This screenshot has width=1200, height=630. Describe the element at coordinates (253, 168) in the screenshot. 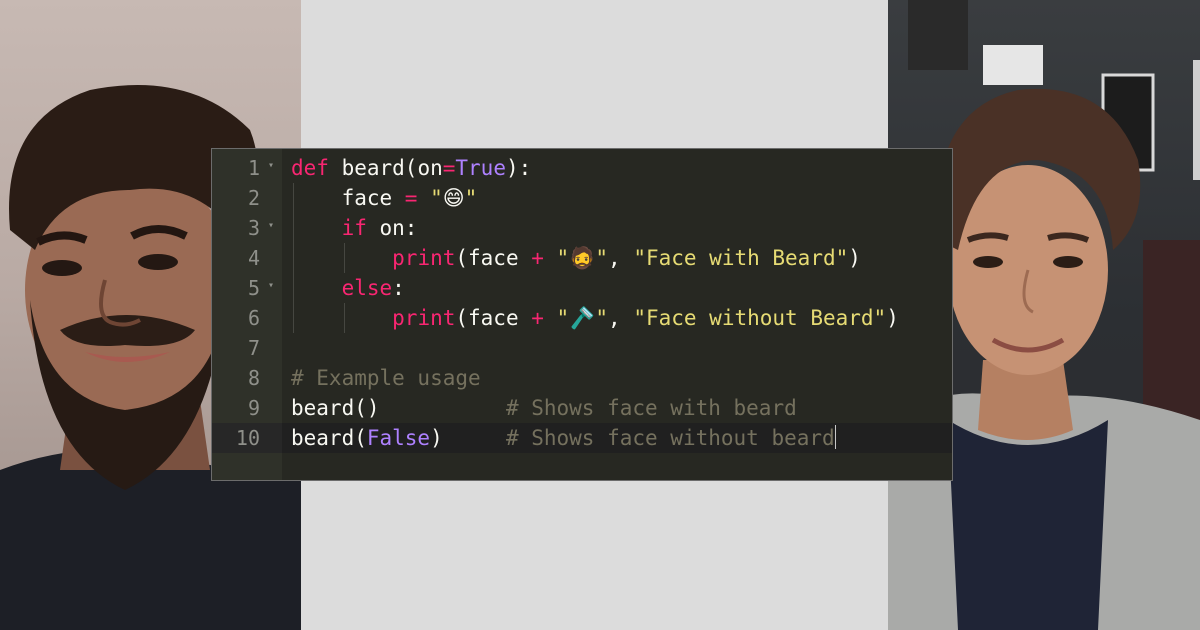

I see `line-number: 1` at that location.